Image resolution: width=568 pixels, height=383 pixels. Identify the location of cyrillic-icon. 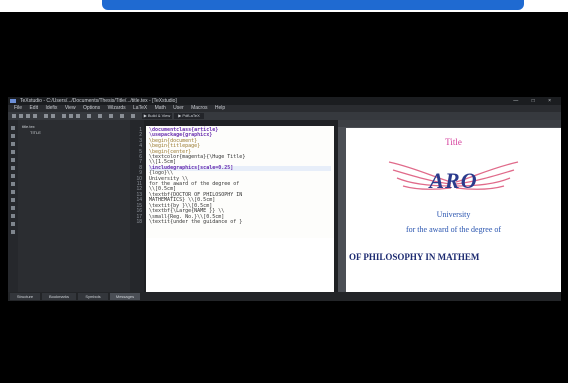
(13, 208).